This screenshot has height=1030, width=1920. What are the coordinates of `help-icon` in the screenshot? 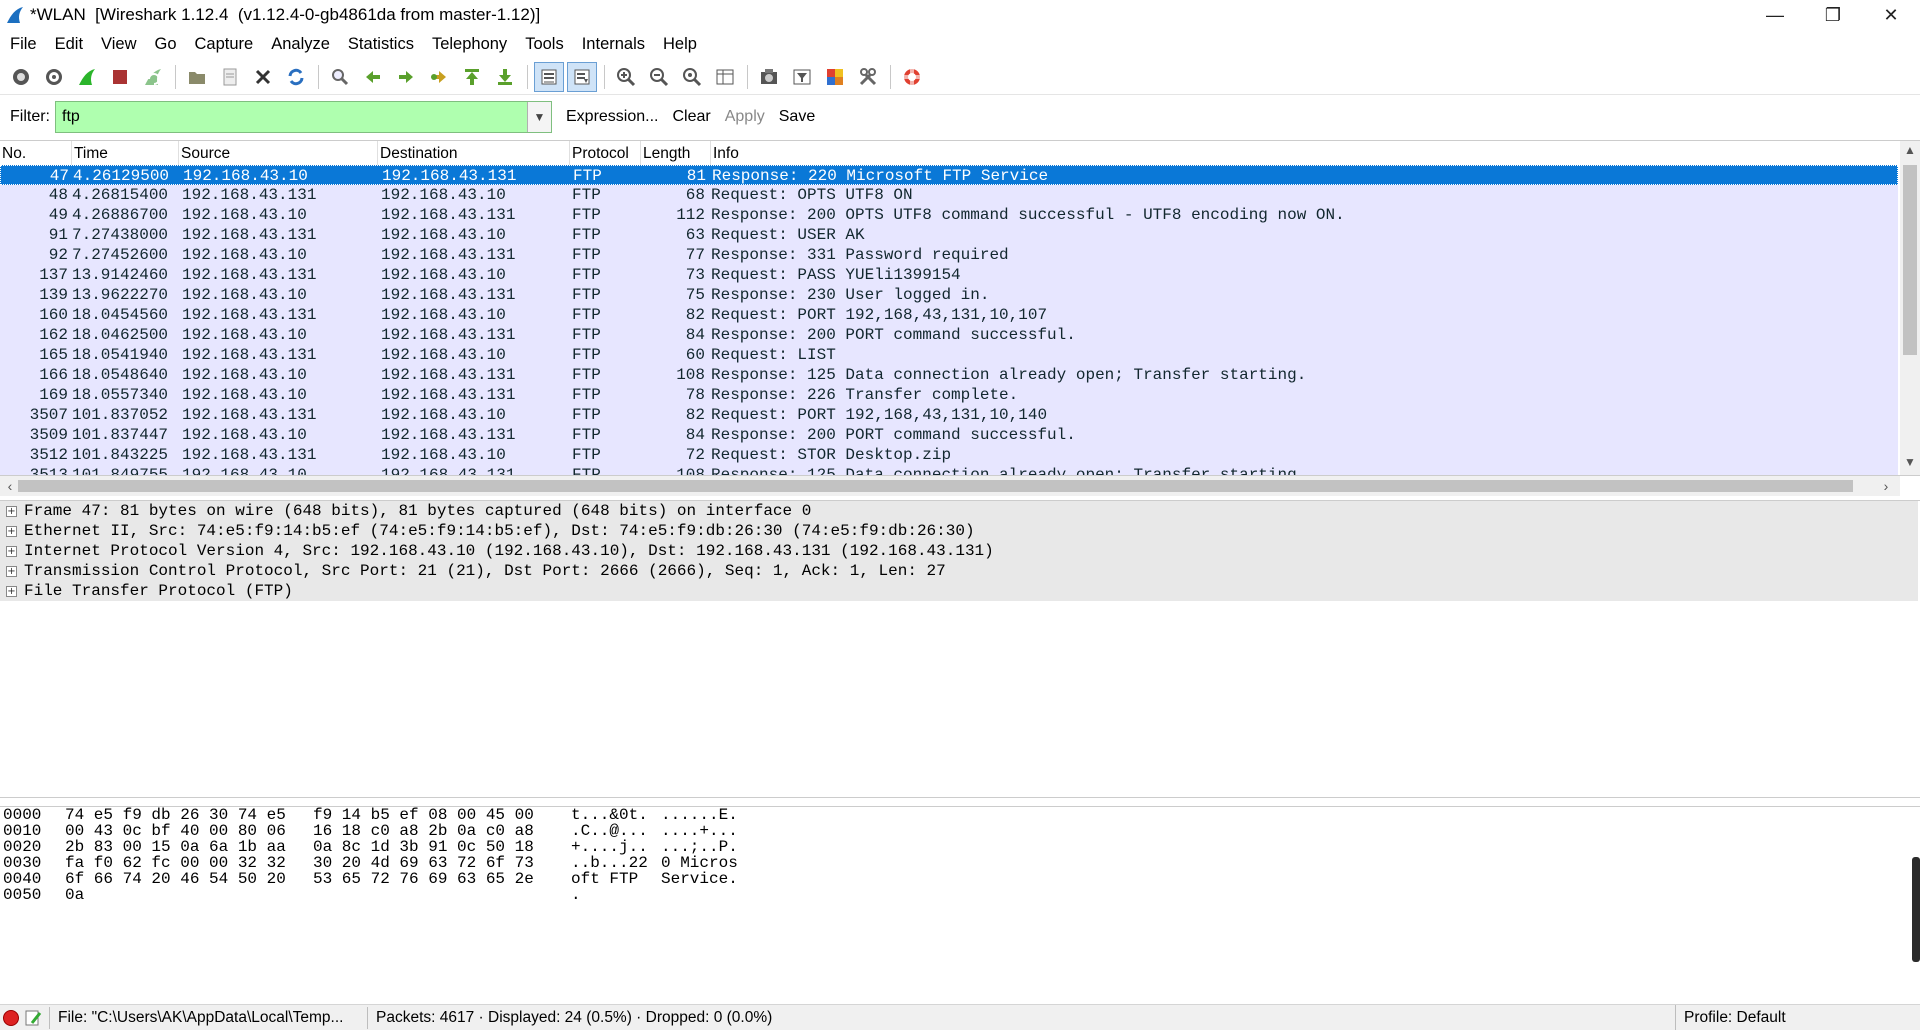 It's located at (912, 77).